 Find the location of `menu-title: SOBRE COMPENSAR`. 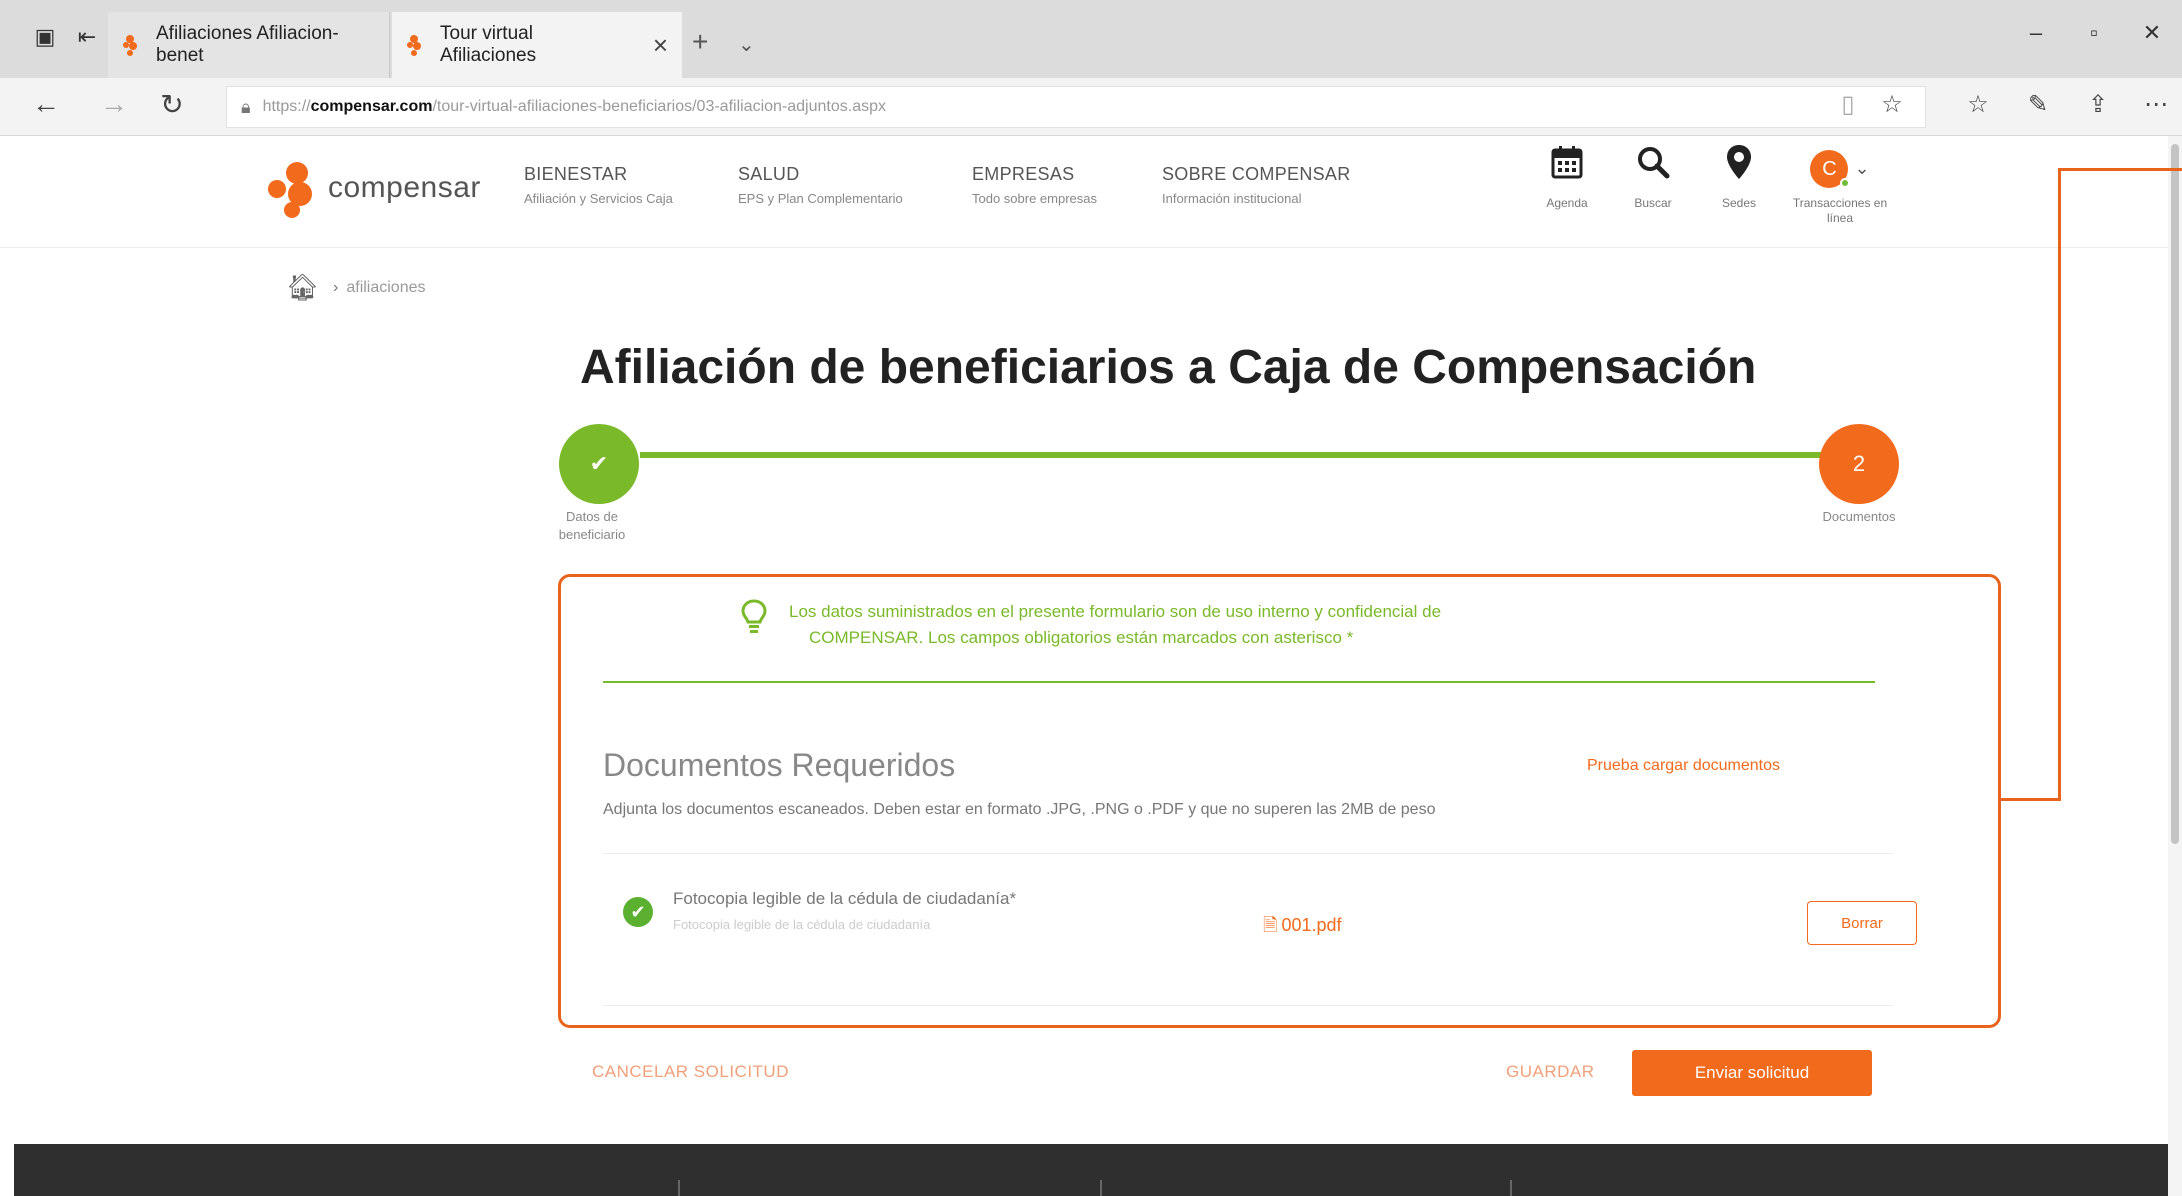

menu-title: SOBRE COMPENSAR is located at coordinates (1256, 174).